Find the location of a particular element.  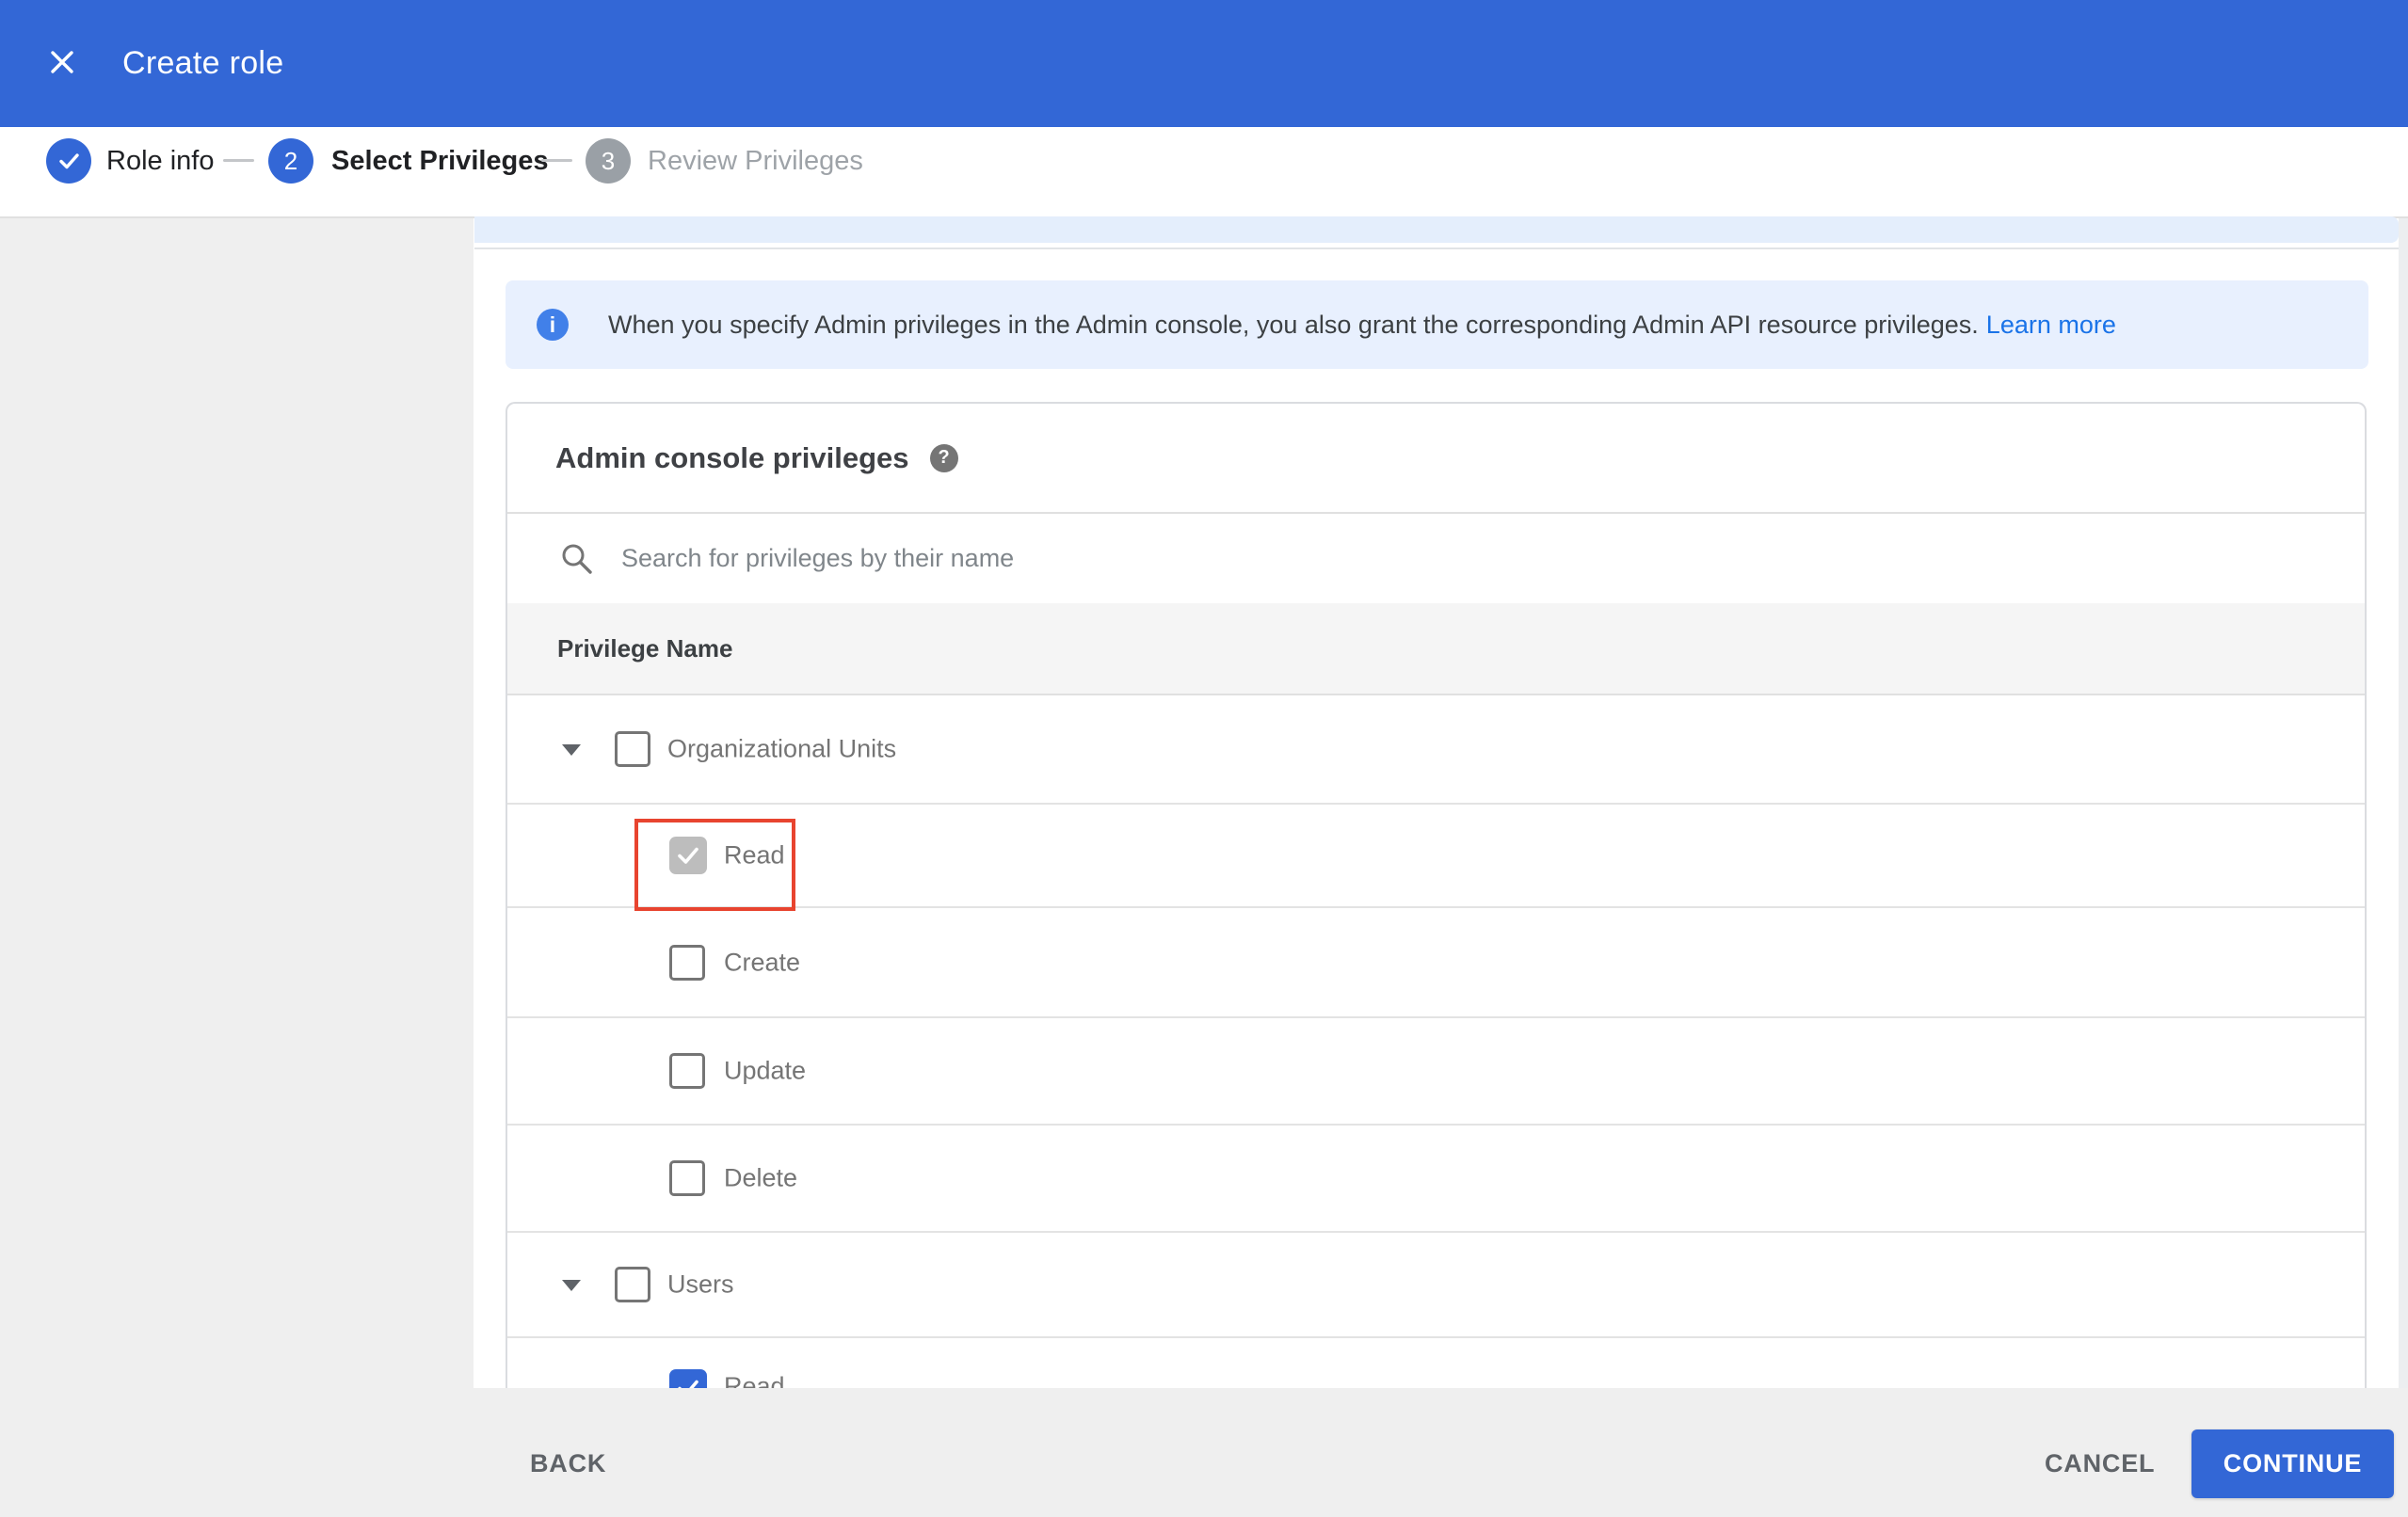

content-divider is located at coordinates (1437, 248).